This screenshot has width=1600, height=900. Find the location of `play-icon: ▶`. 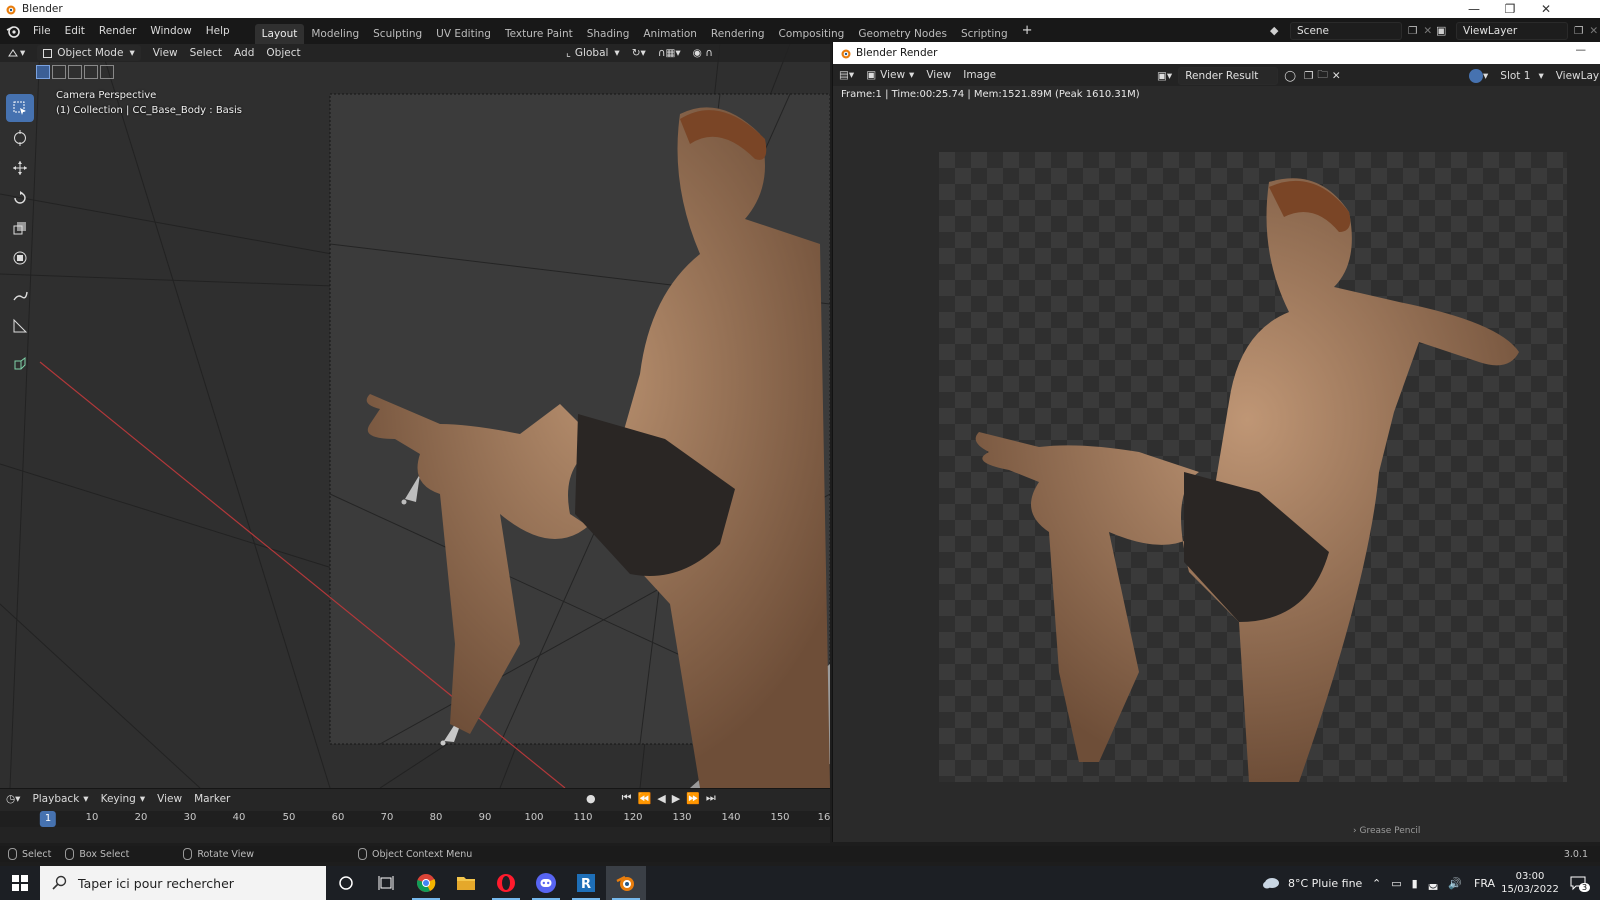

play-icon: ▶ is located at coordinates (676, 798).